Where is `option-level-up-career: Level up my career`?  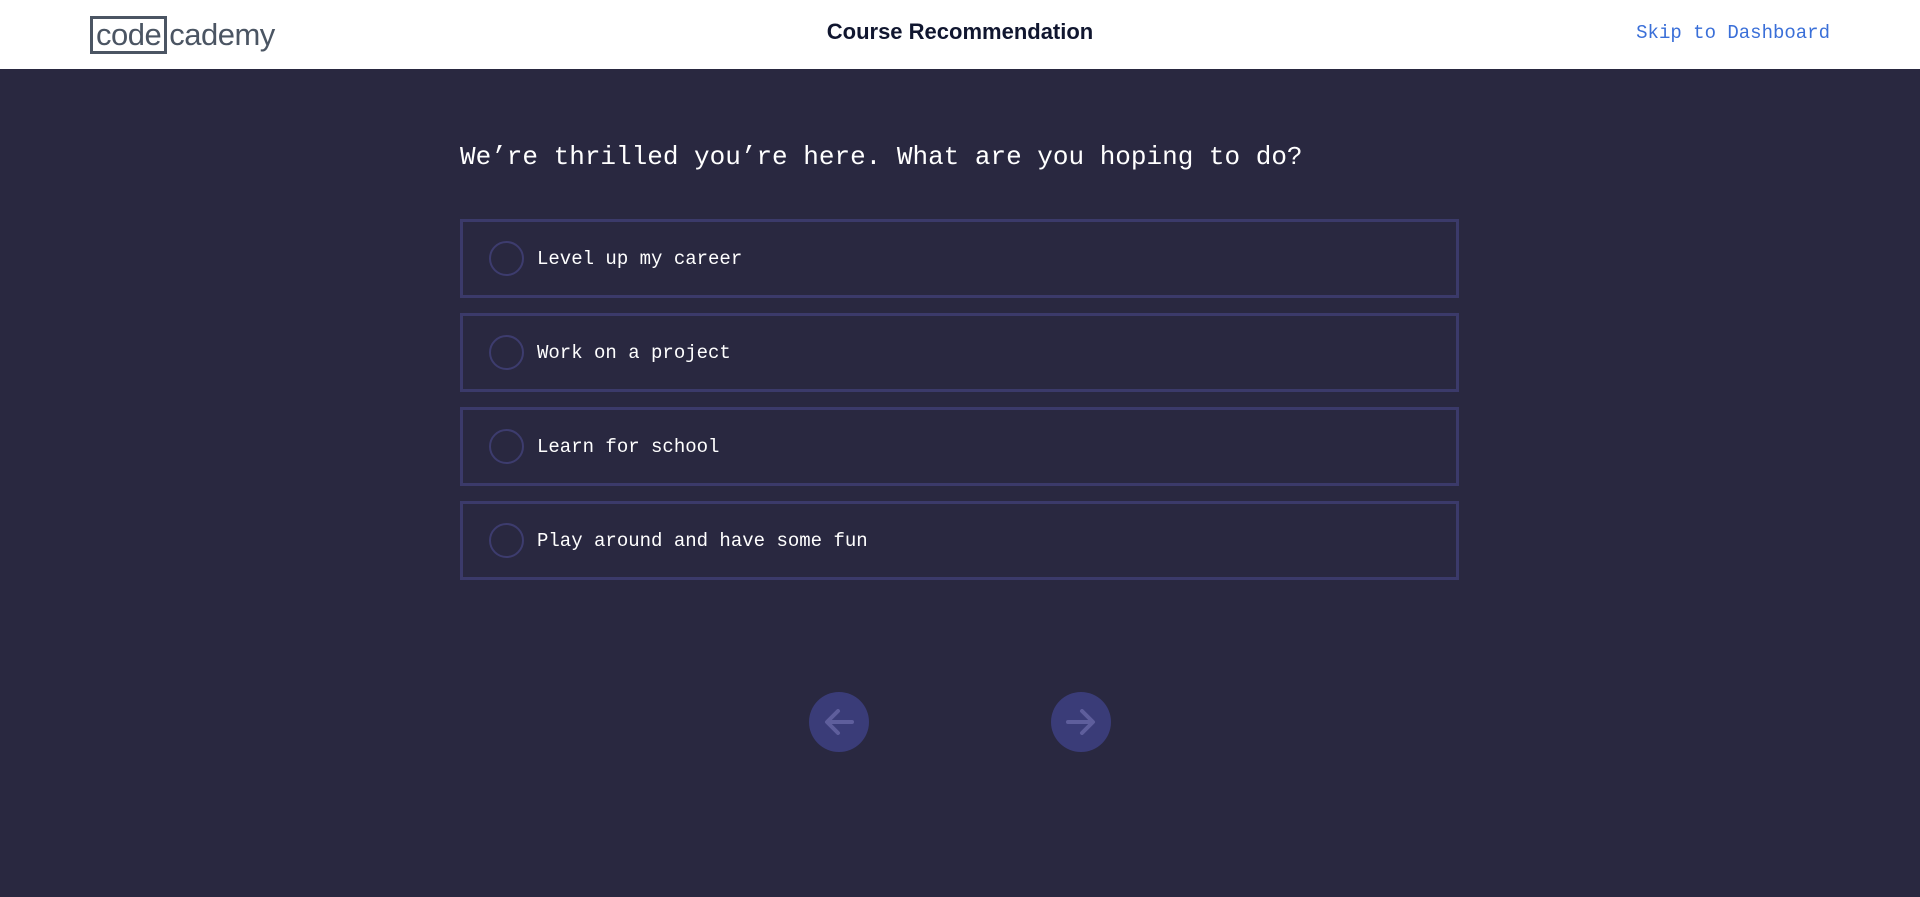
option-level-up-career: Level up my career is located at coordinates (959, 258).